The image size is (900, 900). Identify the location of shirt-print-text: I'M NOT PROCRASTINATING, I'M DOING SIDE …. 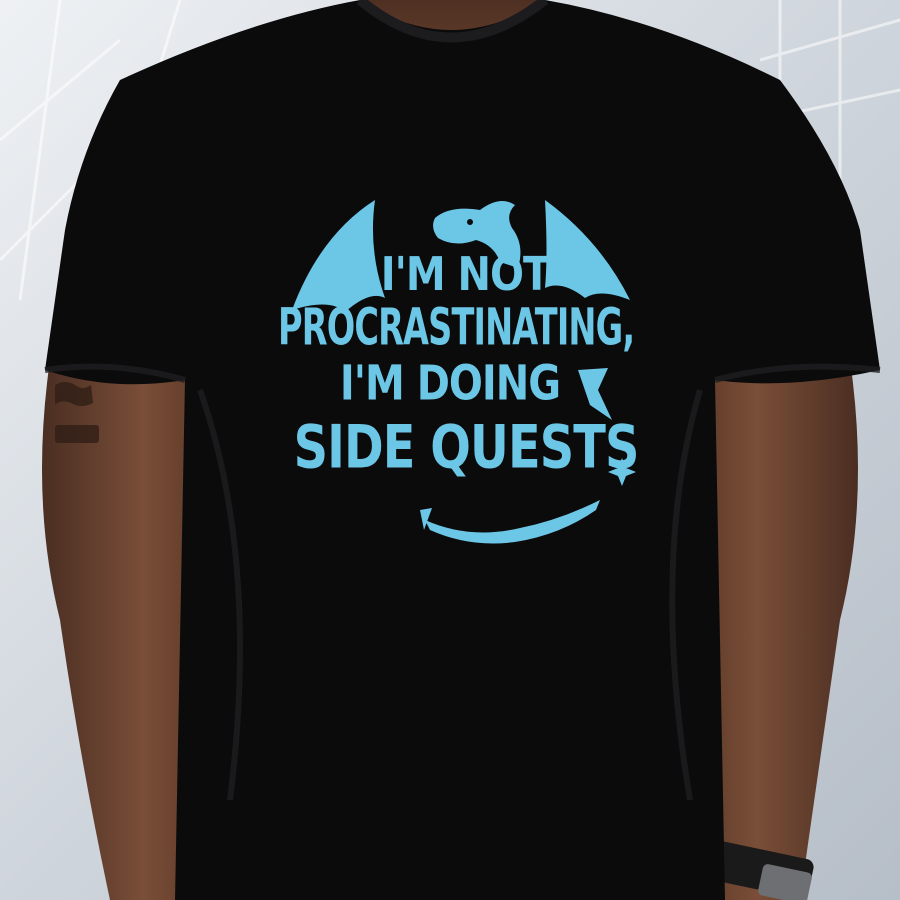
(450, 363).